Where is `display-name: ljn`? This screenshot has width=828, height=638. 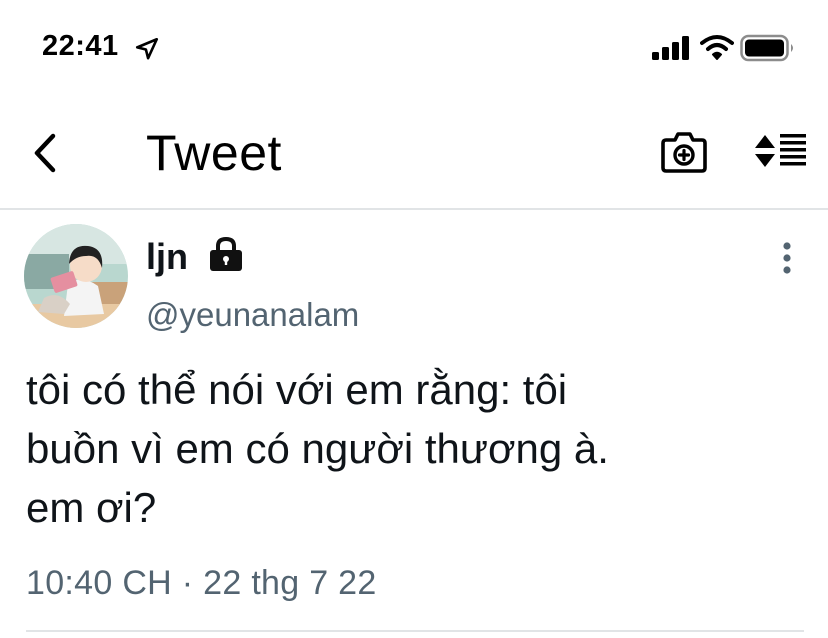 display-name: ljn is located at coordinates (167, 257).